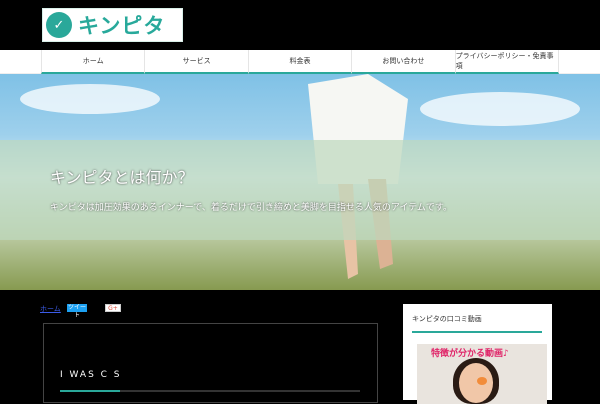 Image resolution: width=600 pixels, height=404 pixels. I want to click on nav-item-home: ホーム, so click(93, 62).